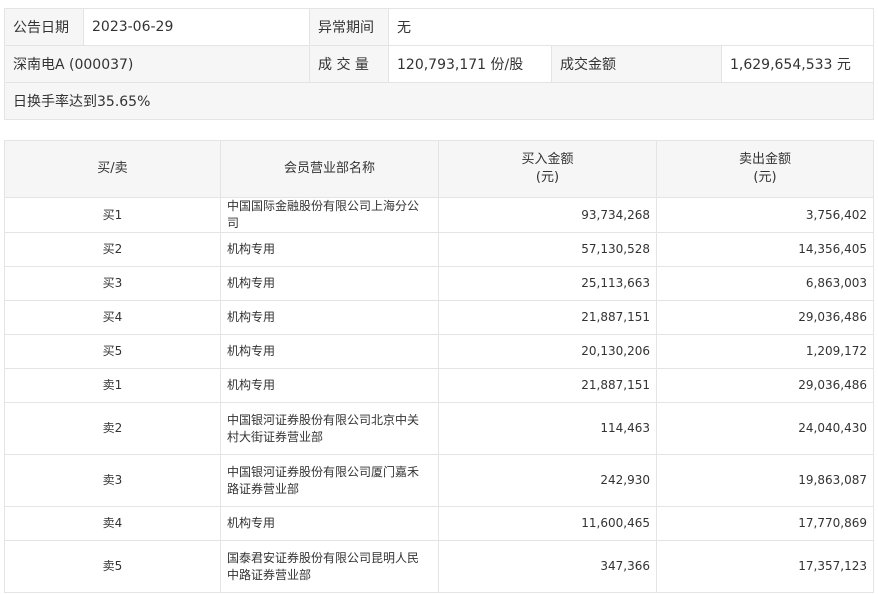  I want to click on table-row: 买2 机构专用 57,130,528 14,356,405, so click(439, 249).